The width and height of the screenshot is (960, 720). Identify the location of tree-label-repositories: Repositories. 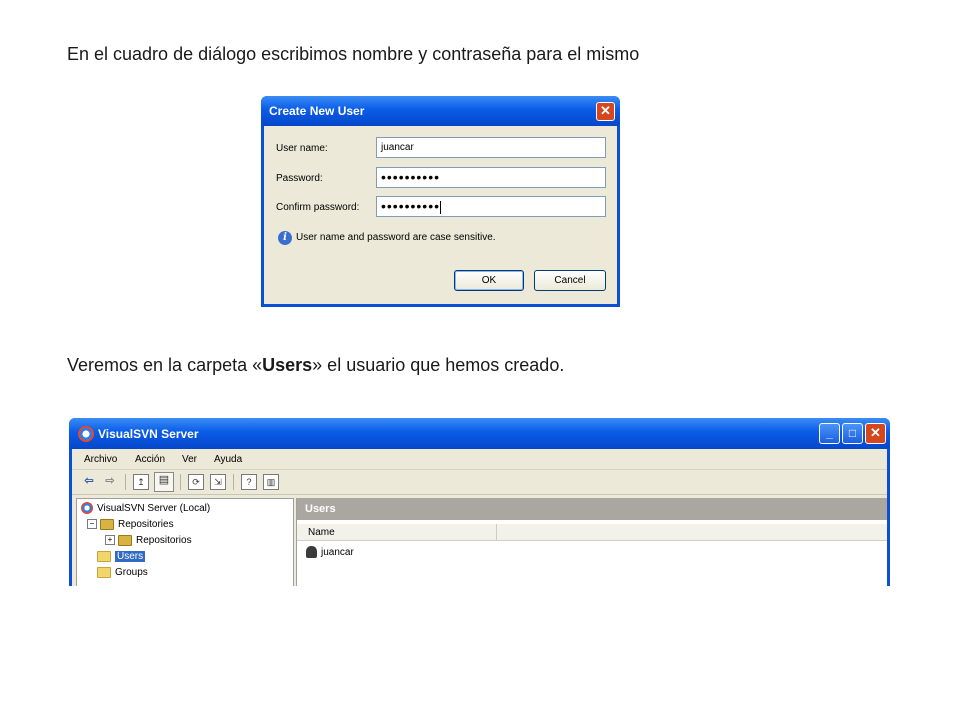
(146, 524).